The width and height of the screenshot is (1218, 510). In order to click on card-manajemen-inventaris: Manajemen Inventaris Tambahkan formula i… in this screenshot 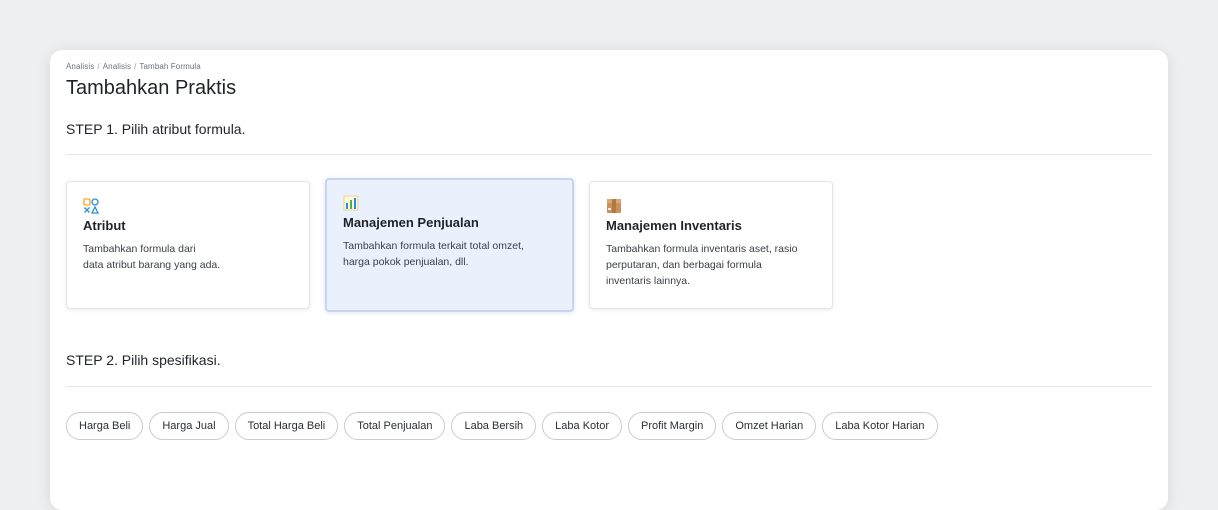, I will do `click(711, 245)`.